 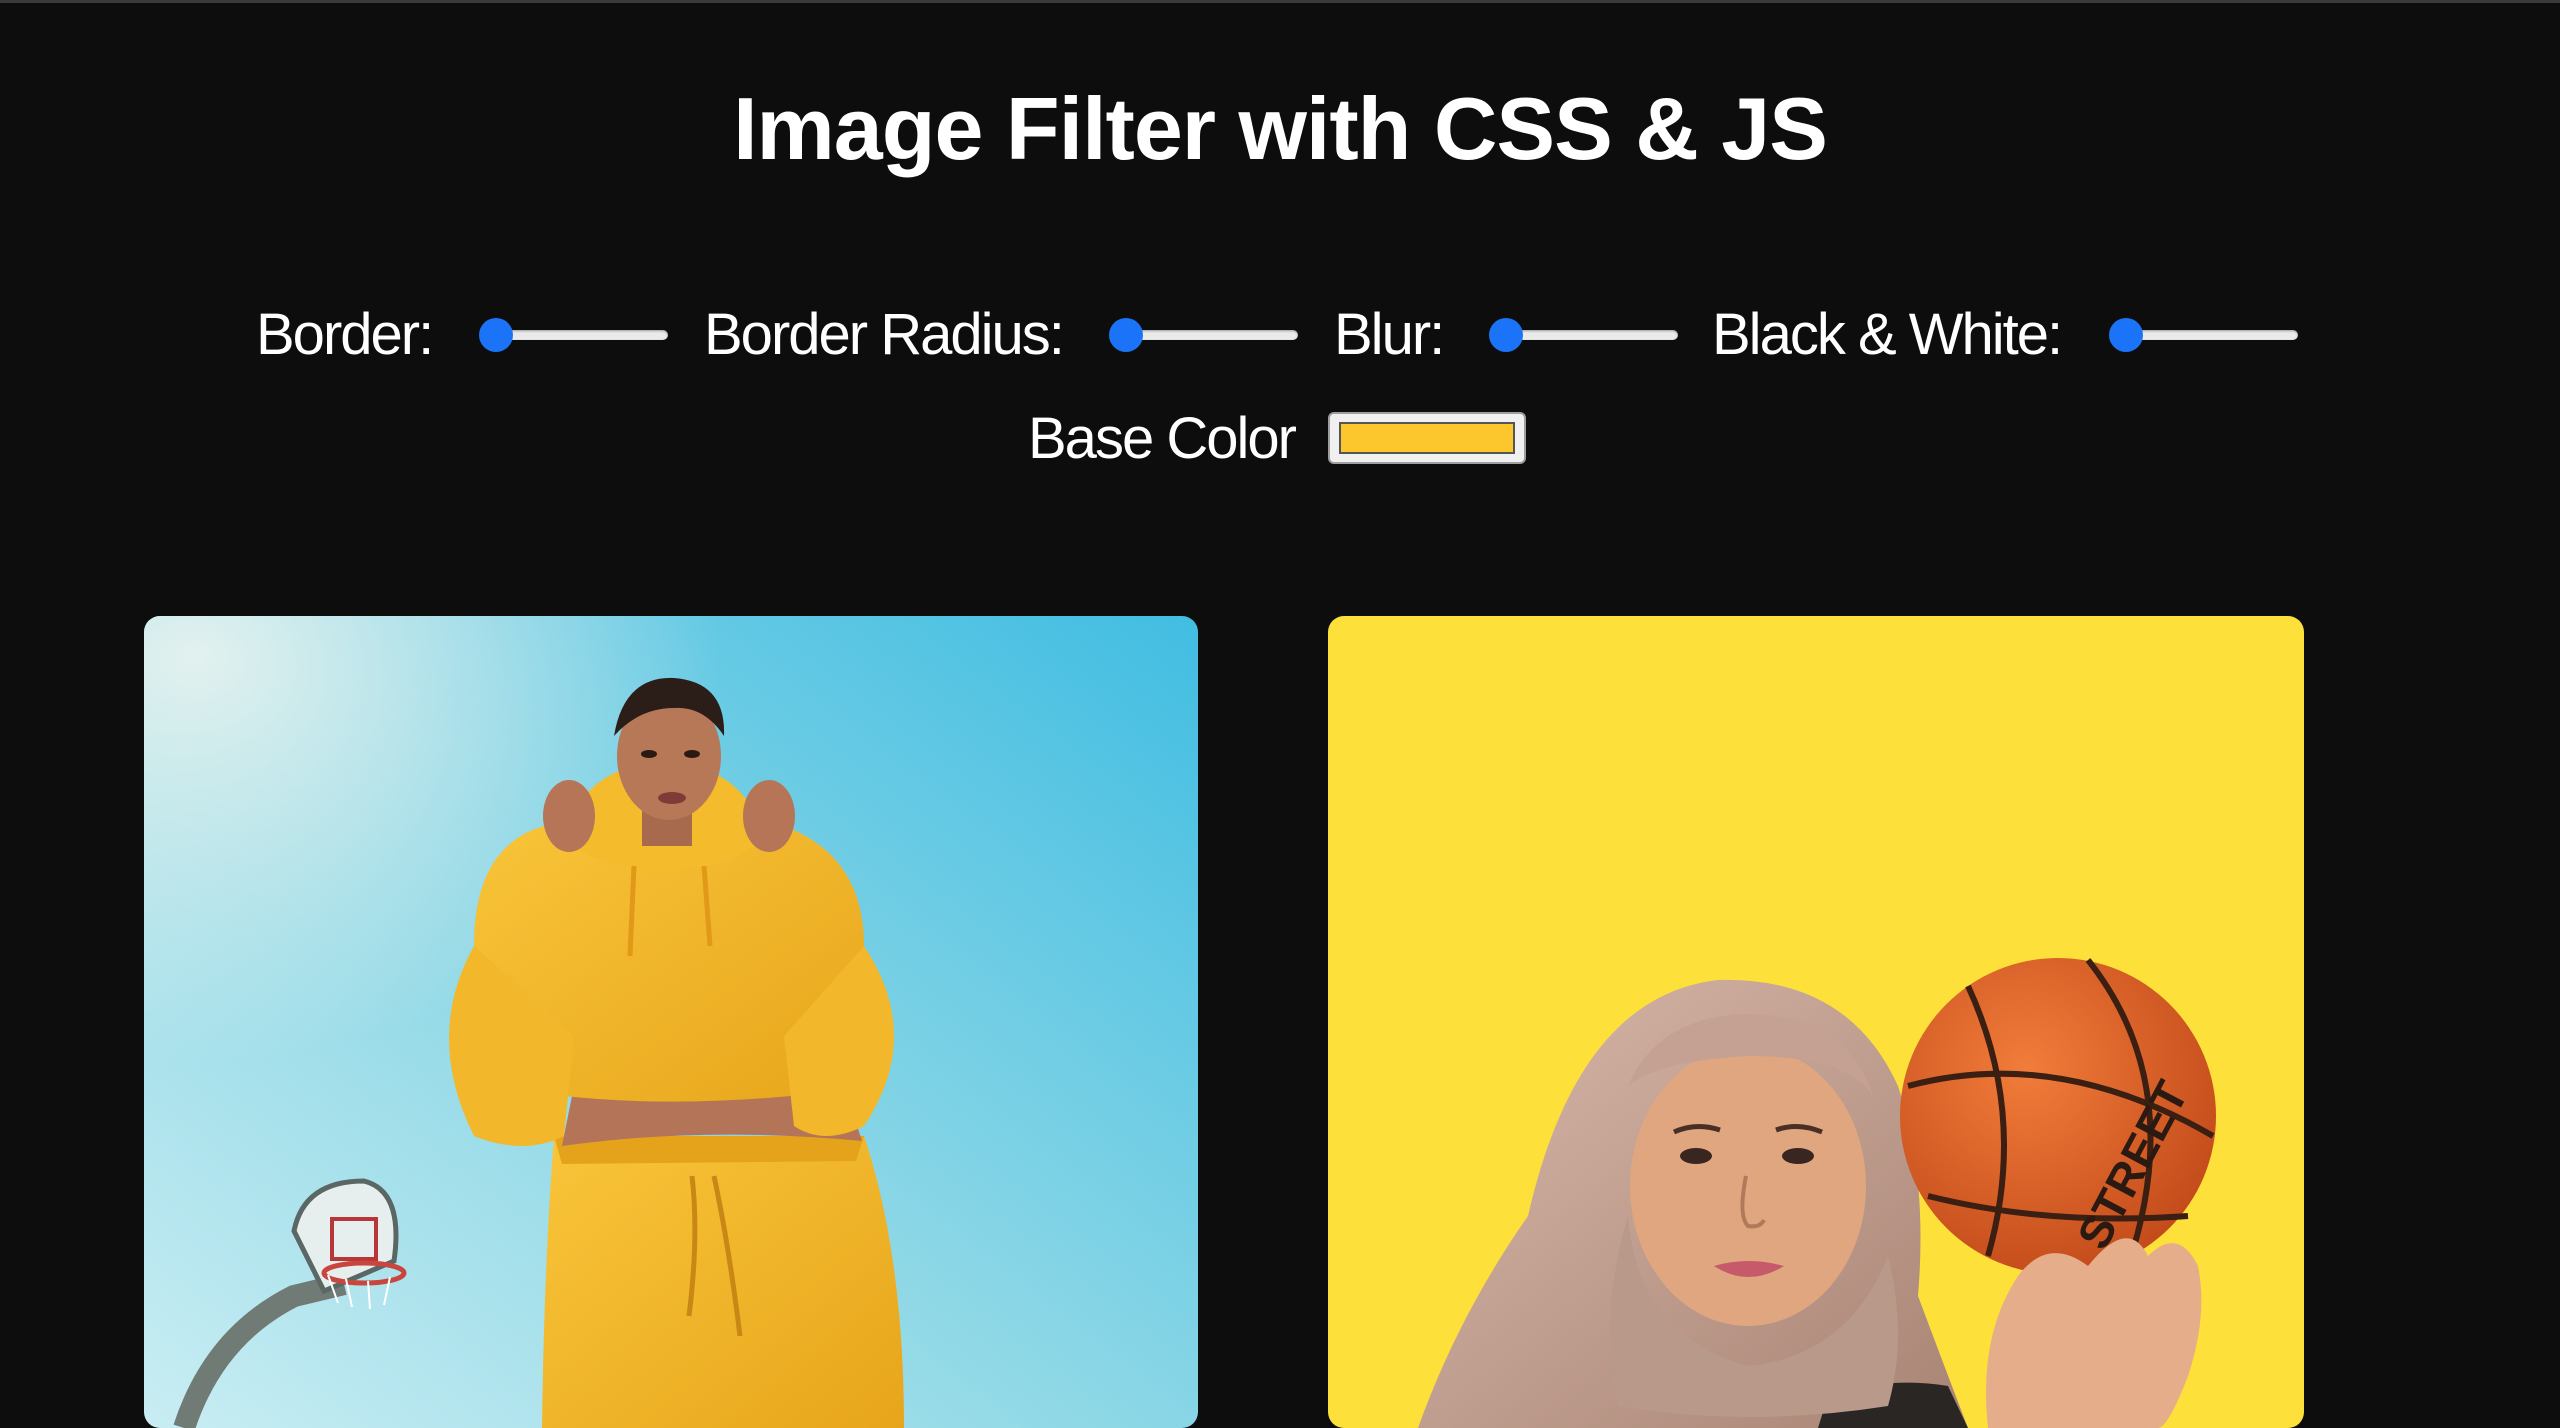 What do you see at coordinates (884, 334) in the screenshot?
I see `border-radius-label: Border Radius:` at bounding box center [884, 334].